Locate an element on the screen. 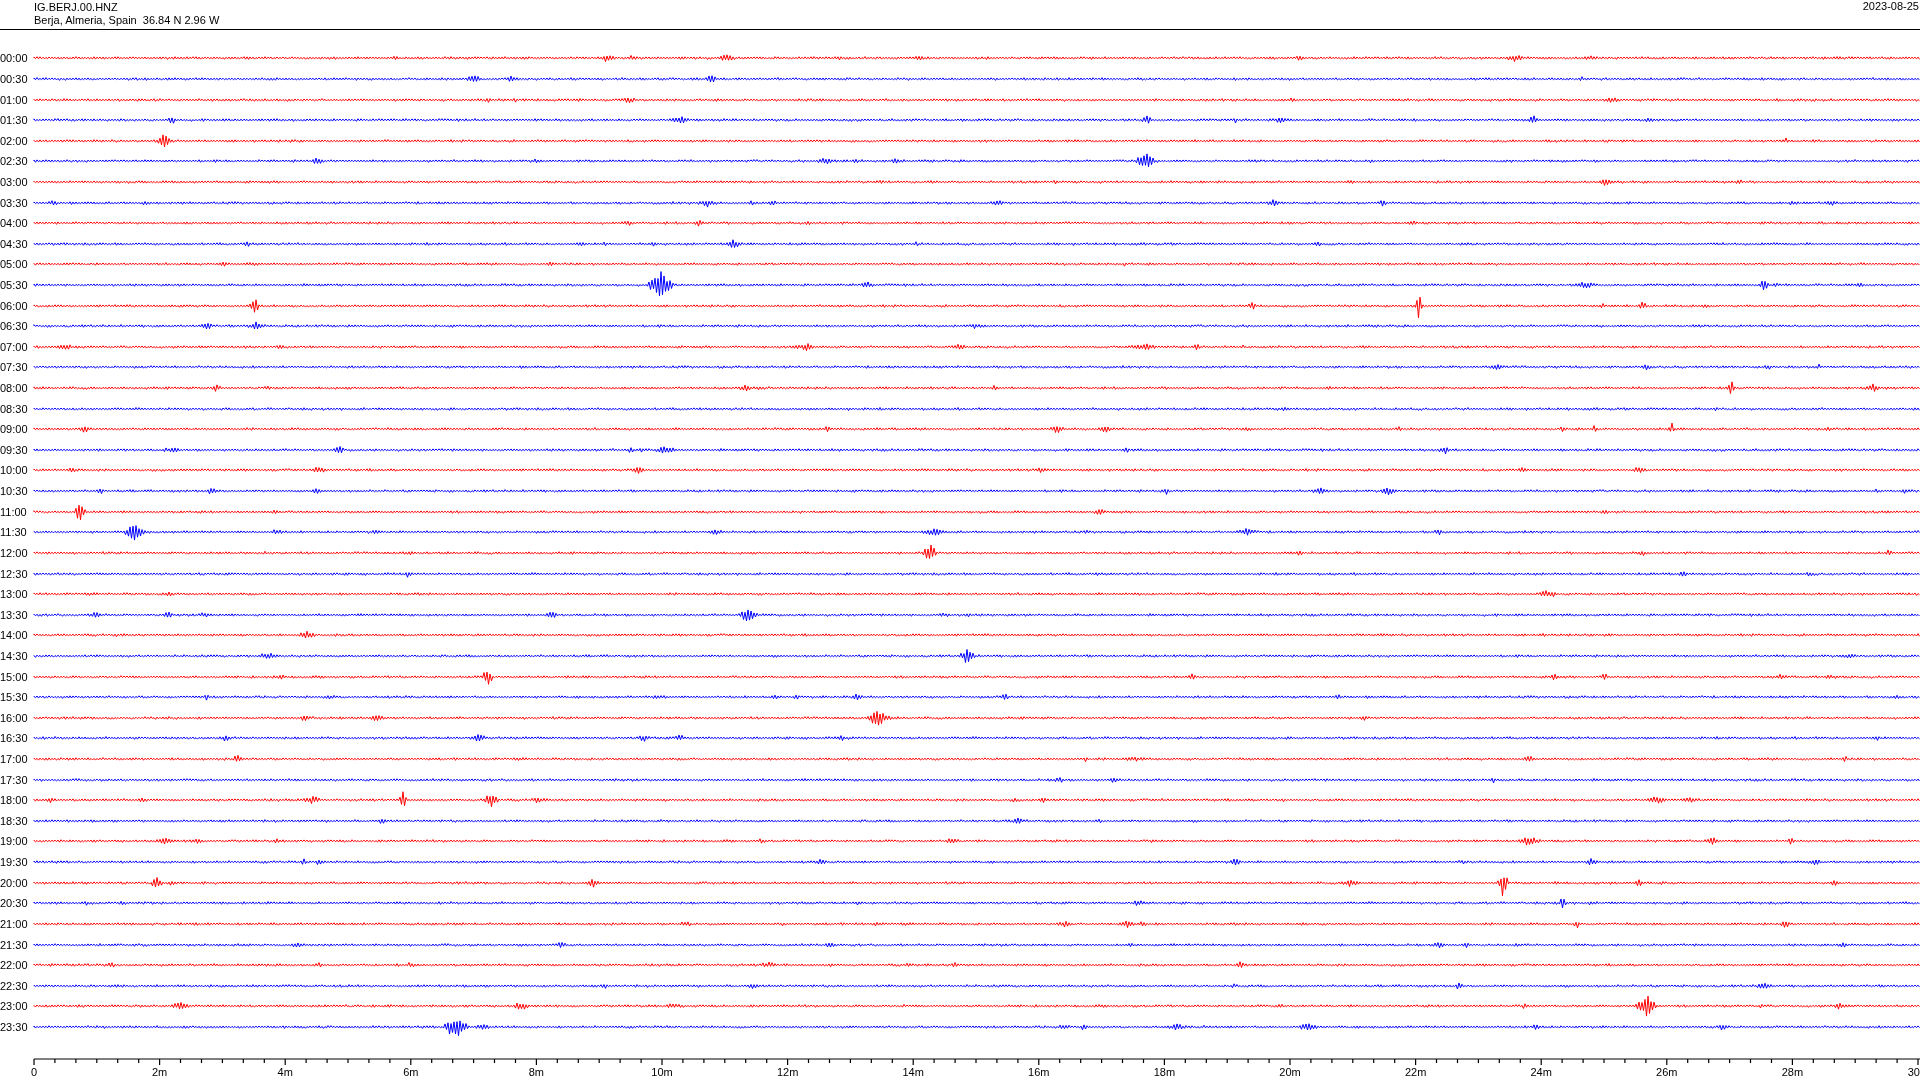 The height and width of the screenshot is (1080, 1920). time-label: 08:30 is located at coordinates (14, 408).